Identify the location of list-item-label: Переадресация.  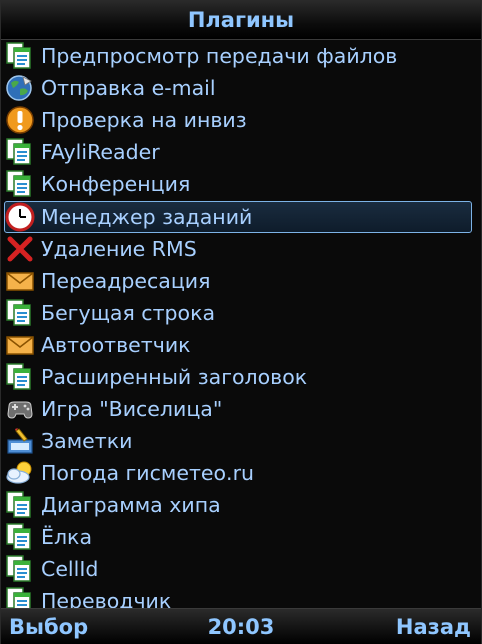
(126, 281).